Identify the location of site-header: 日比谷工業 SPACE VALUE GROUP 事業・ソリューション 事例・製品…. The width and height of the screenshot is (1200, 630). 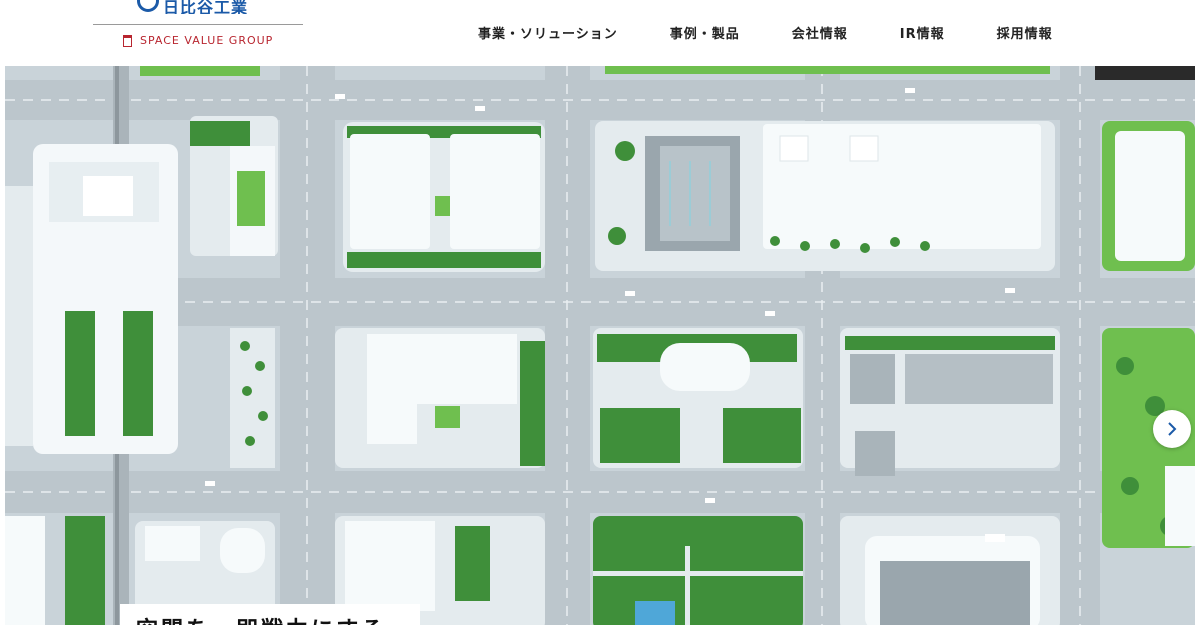
(600, 33).